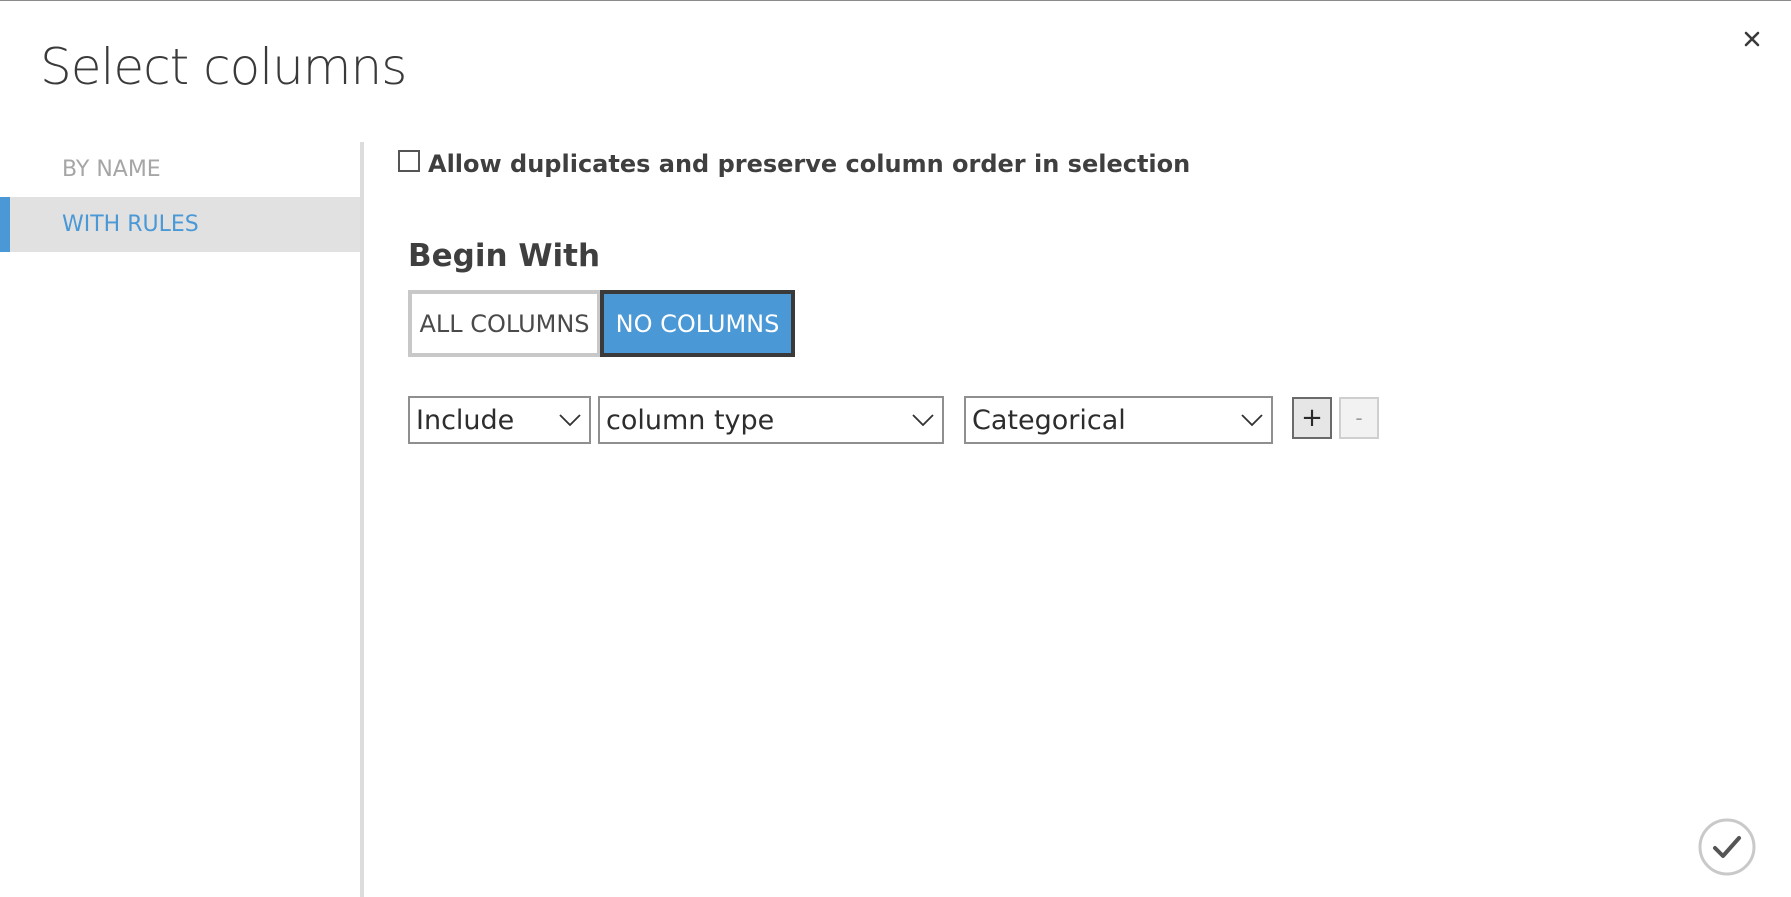 This screenshot has height=897, width=1791. I want to click on rule-action-value: Include, so click(465, 420).